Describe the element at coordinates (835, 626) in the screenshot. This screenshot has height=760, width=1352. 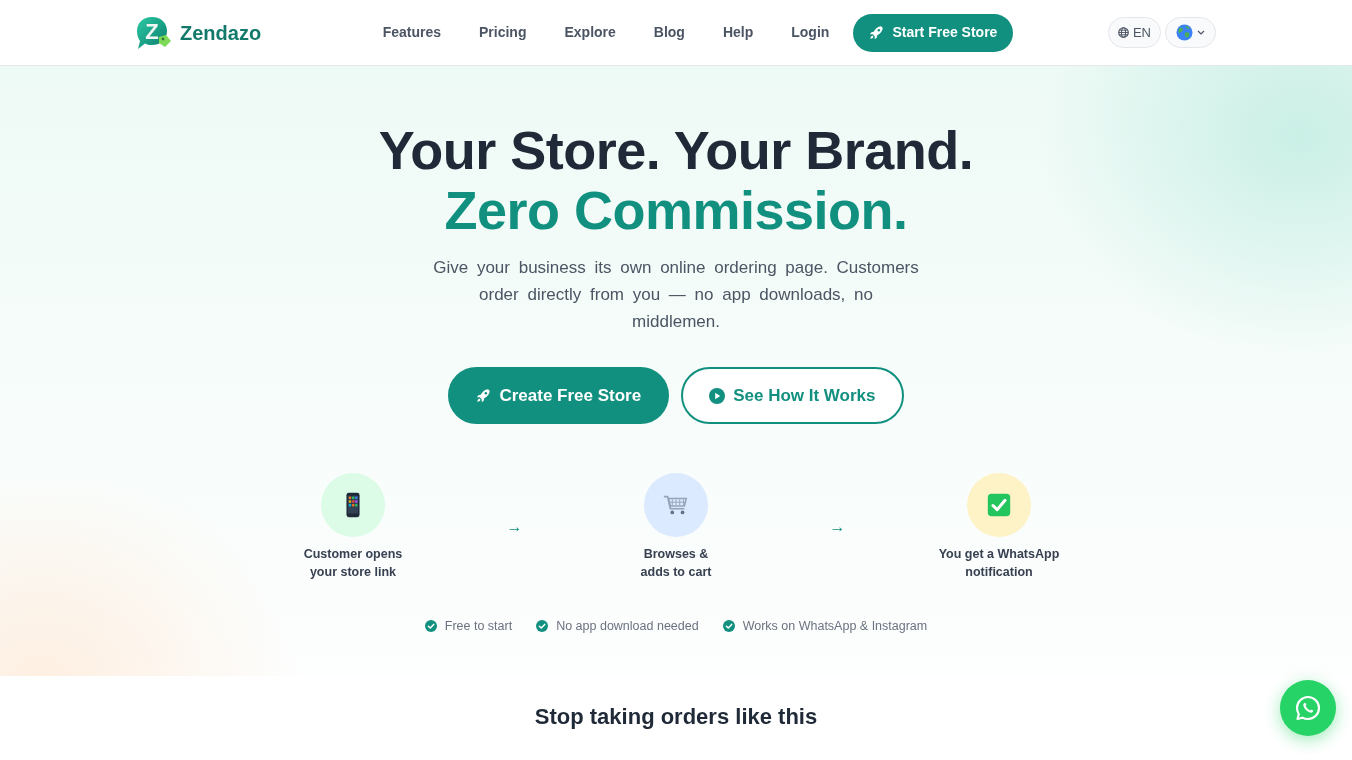
I see `perk-text: Works on WhatsApp & Instagram` at that location.